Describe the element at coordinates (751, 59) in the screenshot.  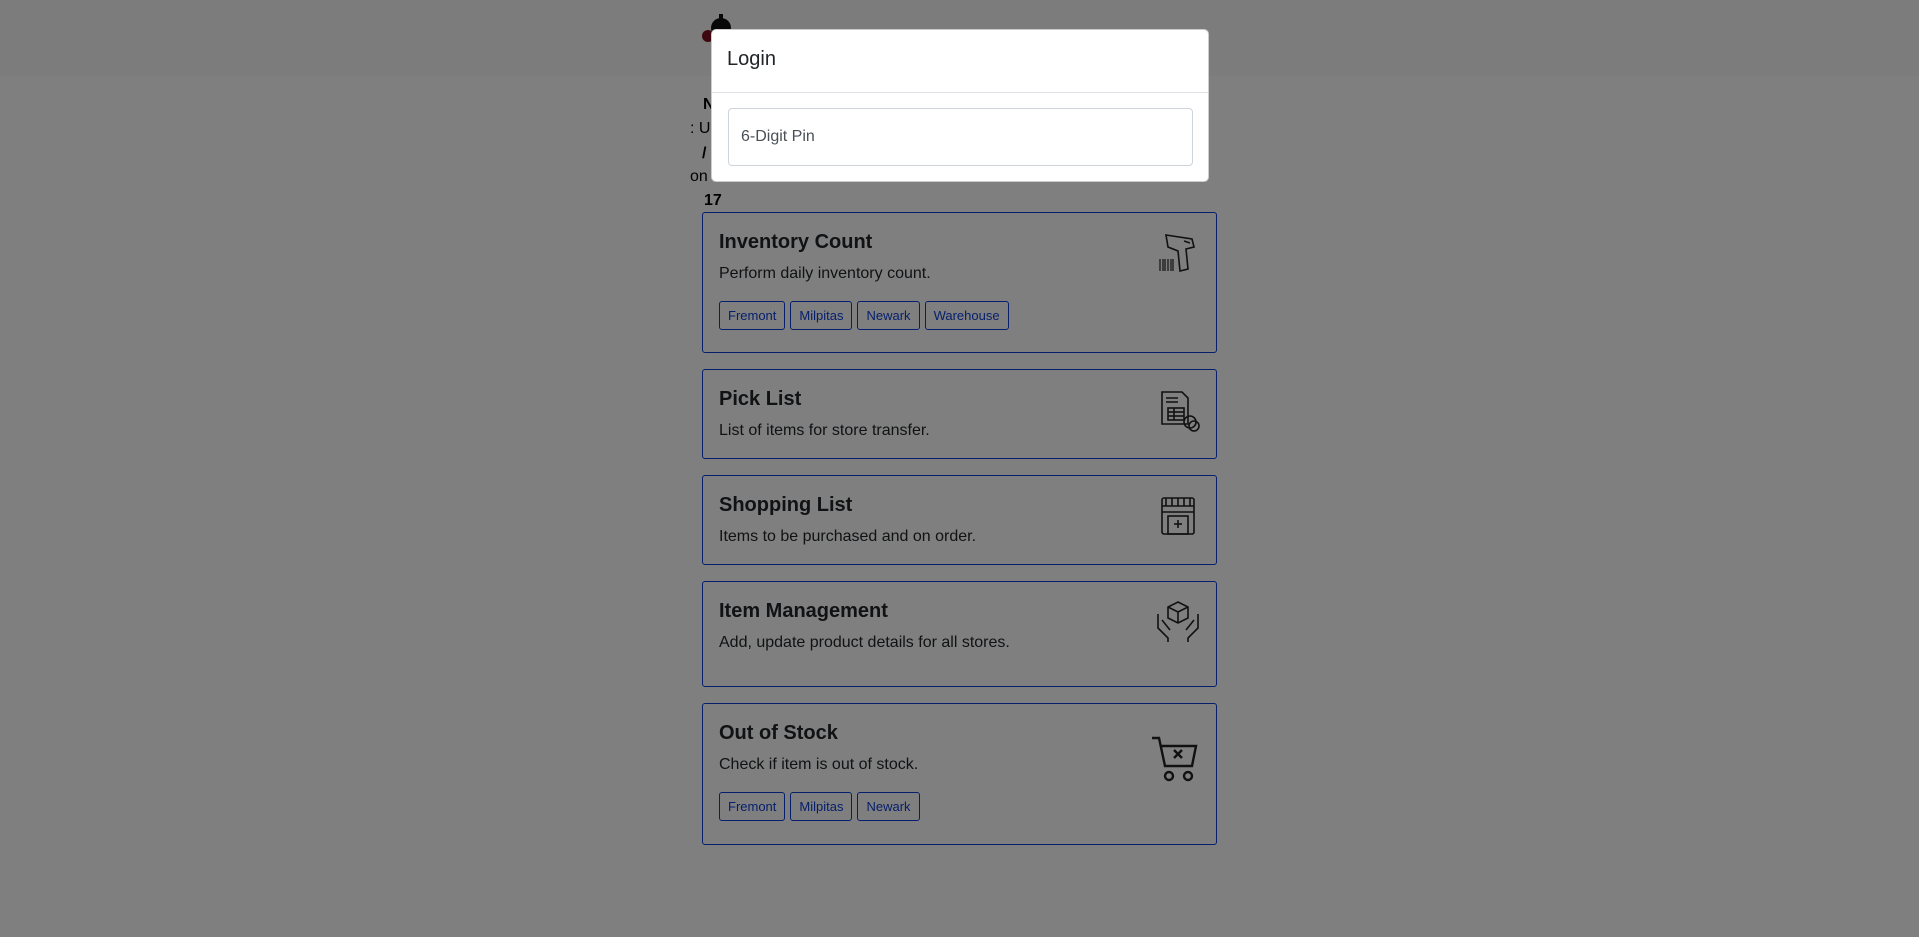
I see `modal-title: Login` at that location.